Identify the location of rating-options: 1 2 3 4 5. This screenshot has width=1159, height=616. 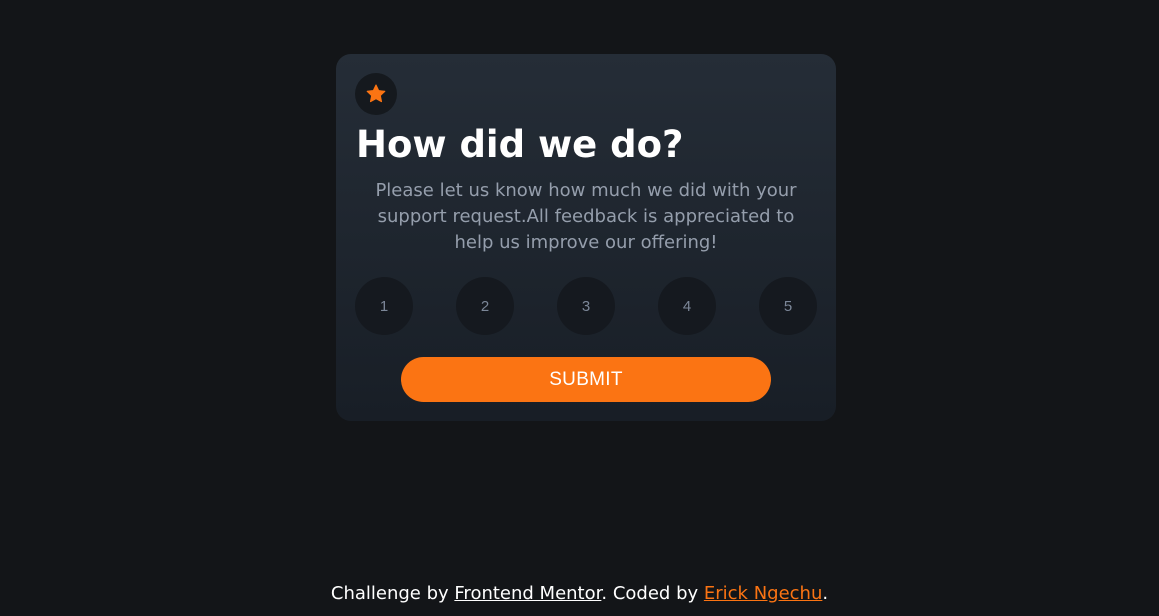
(586, 306).